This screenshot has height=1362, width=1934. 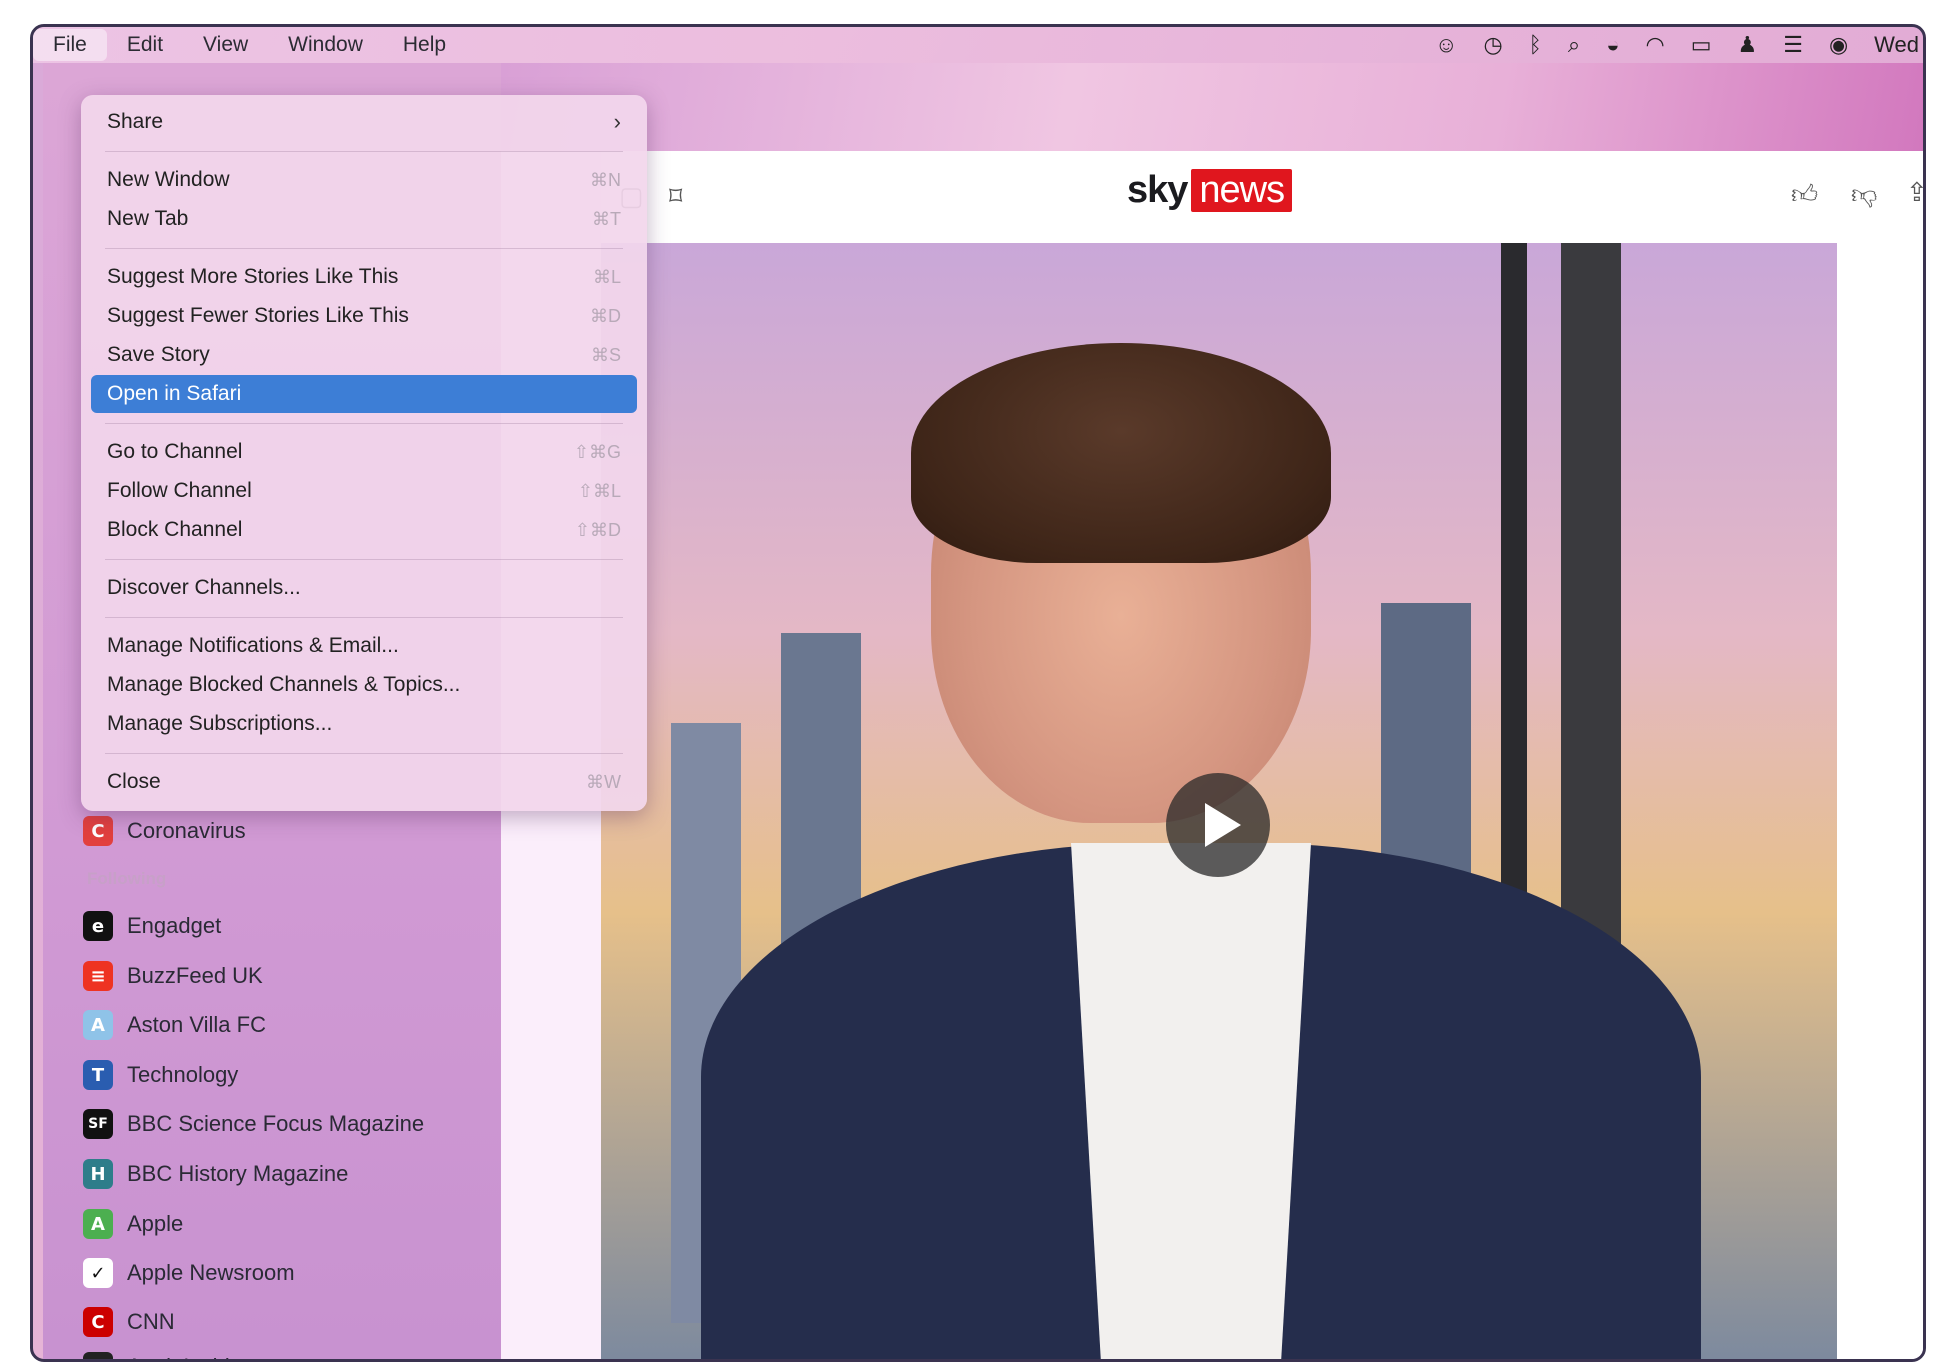 What do you see at coordinates (98, 1273) in the screenshot?
I see `apple-newsroom-icon: ✓` at bounding box center [98, 1273].